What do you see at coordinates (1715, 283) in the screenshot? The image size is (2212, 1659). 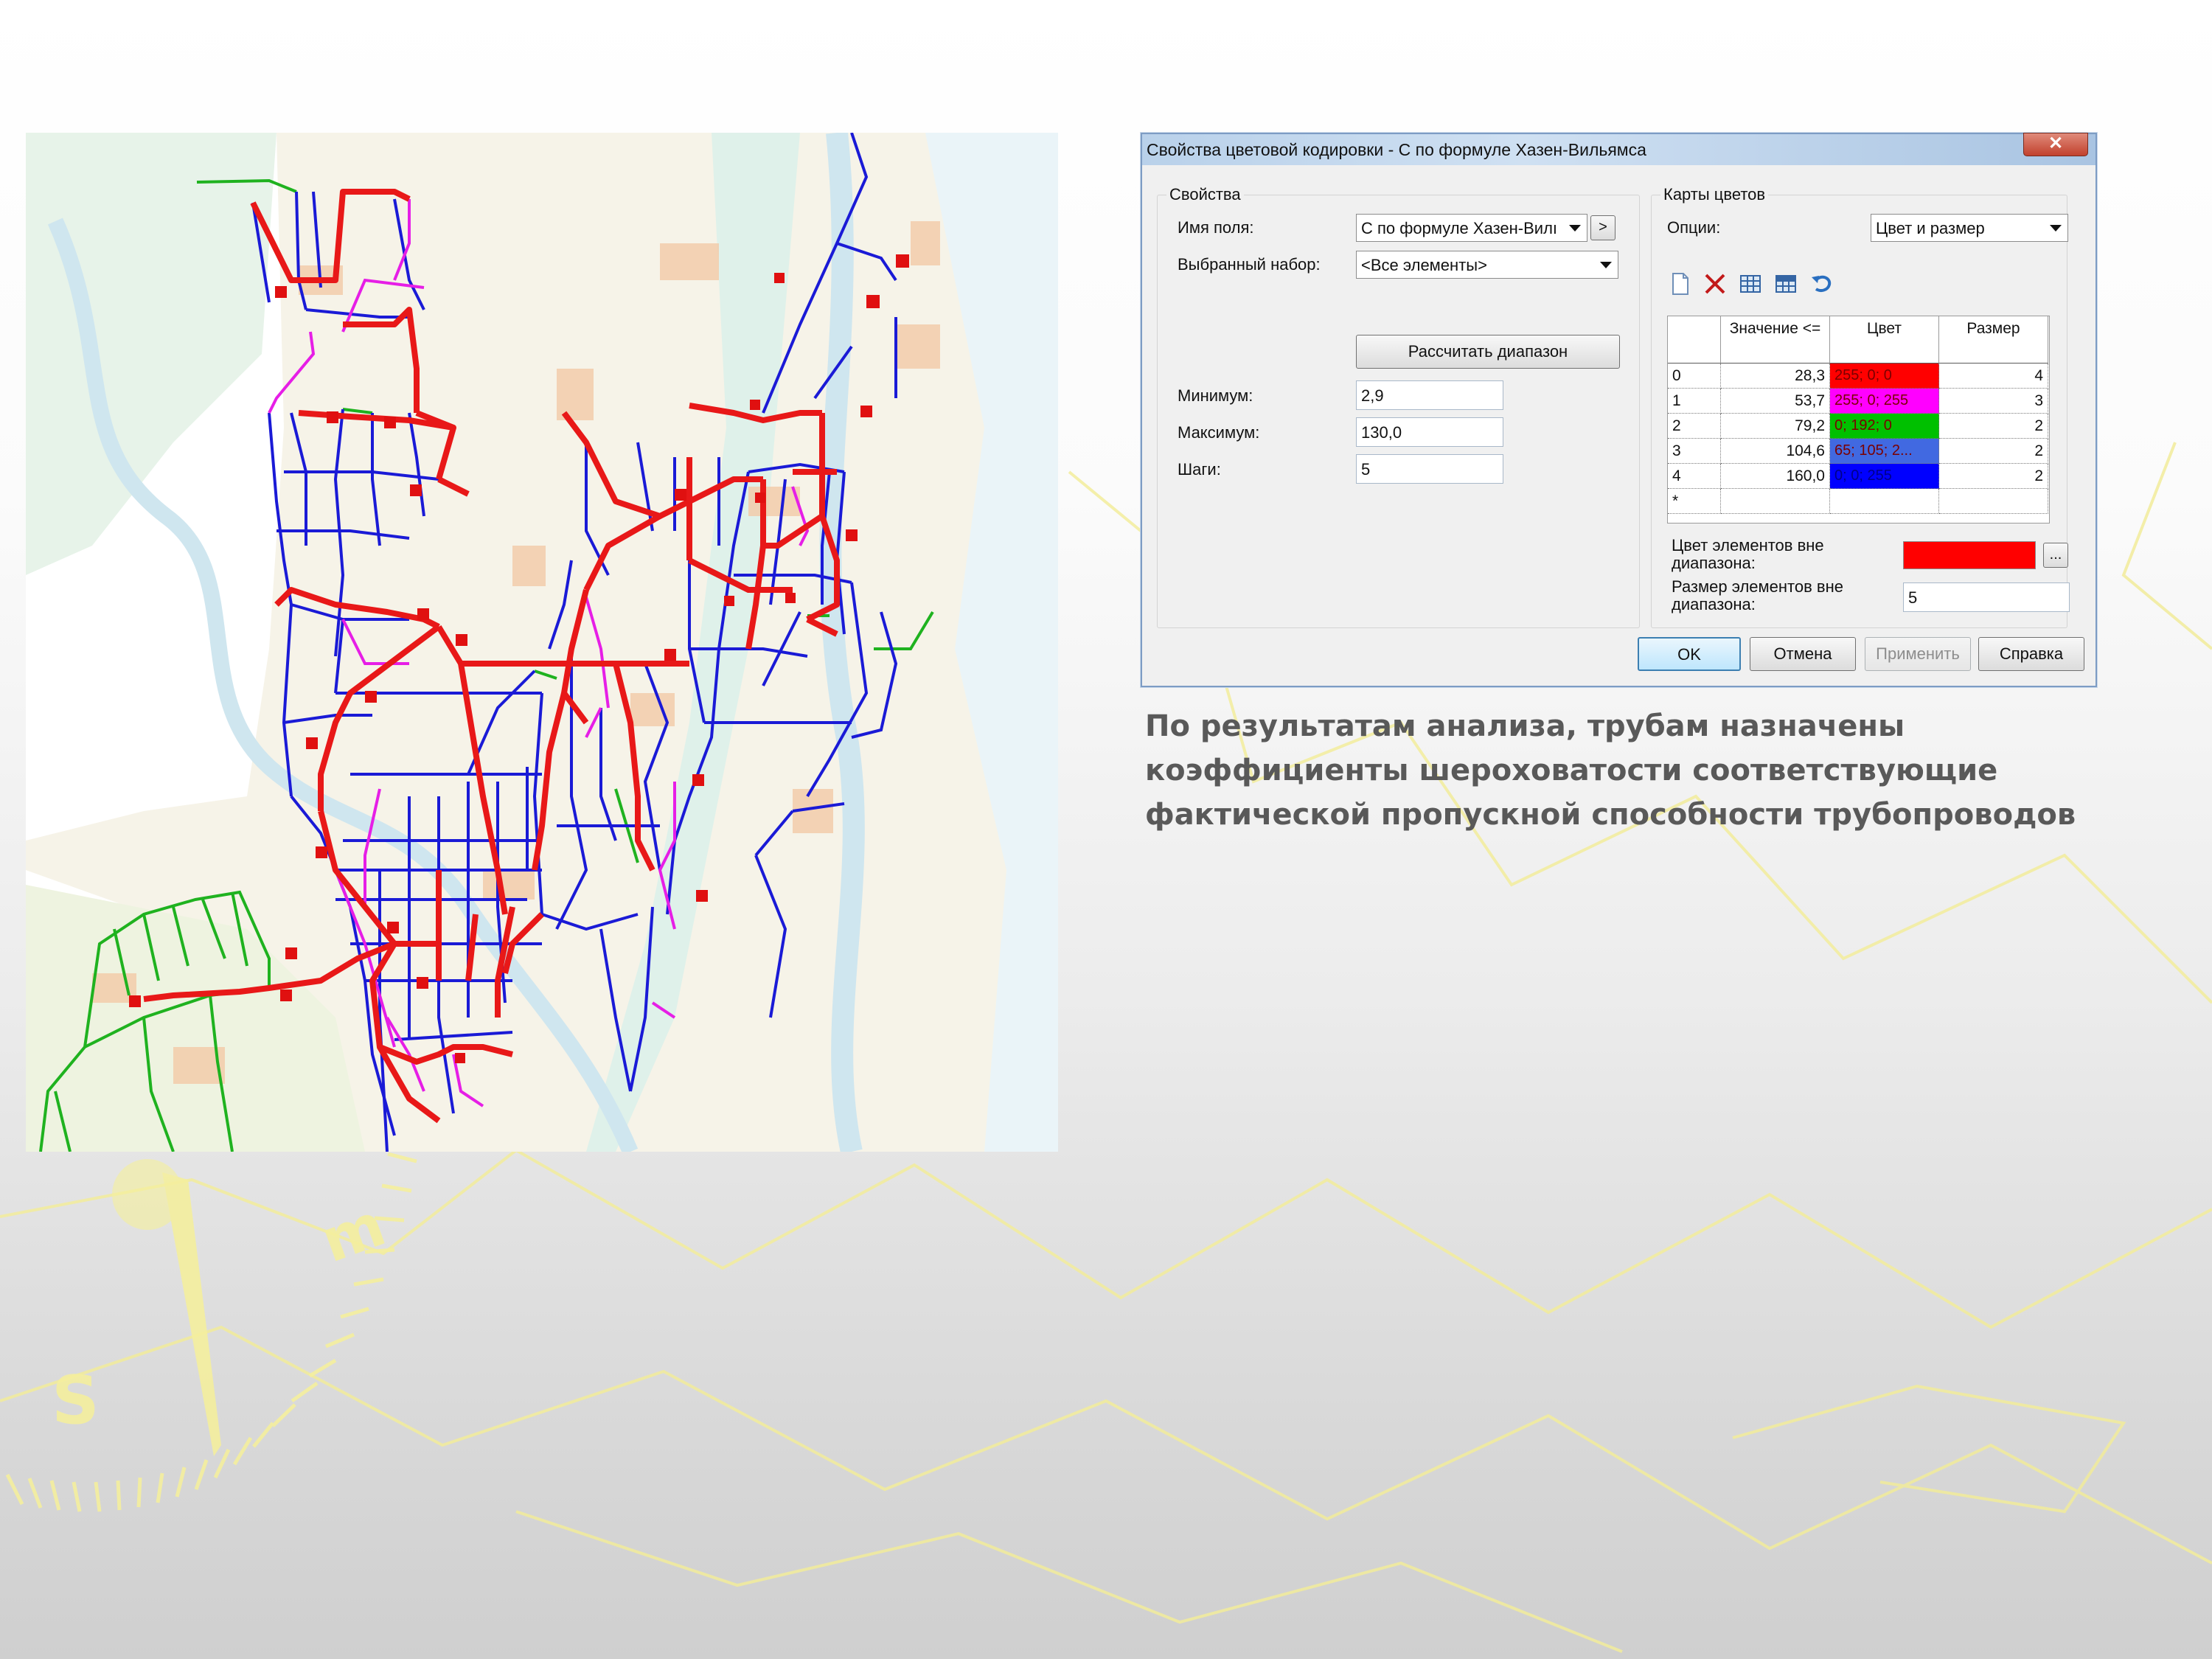 I see `delete-icon` at bounding box center [1715, 283].